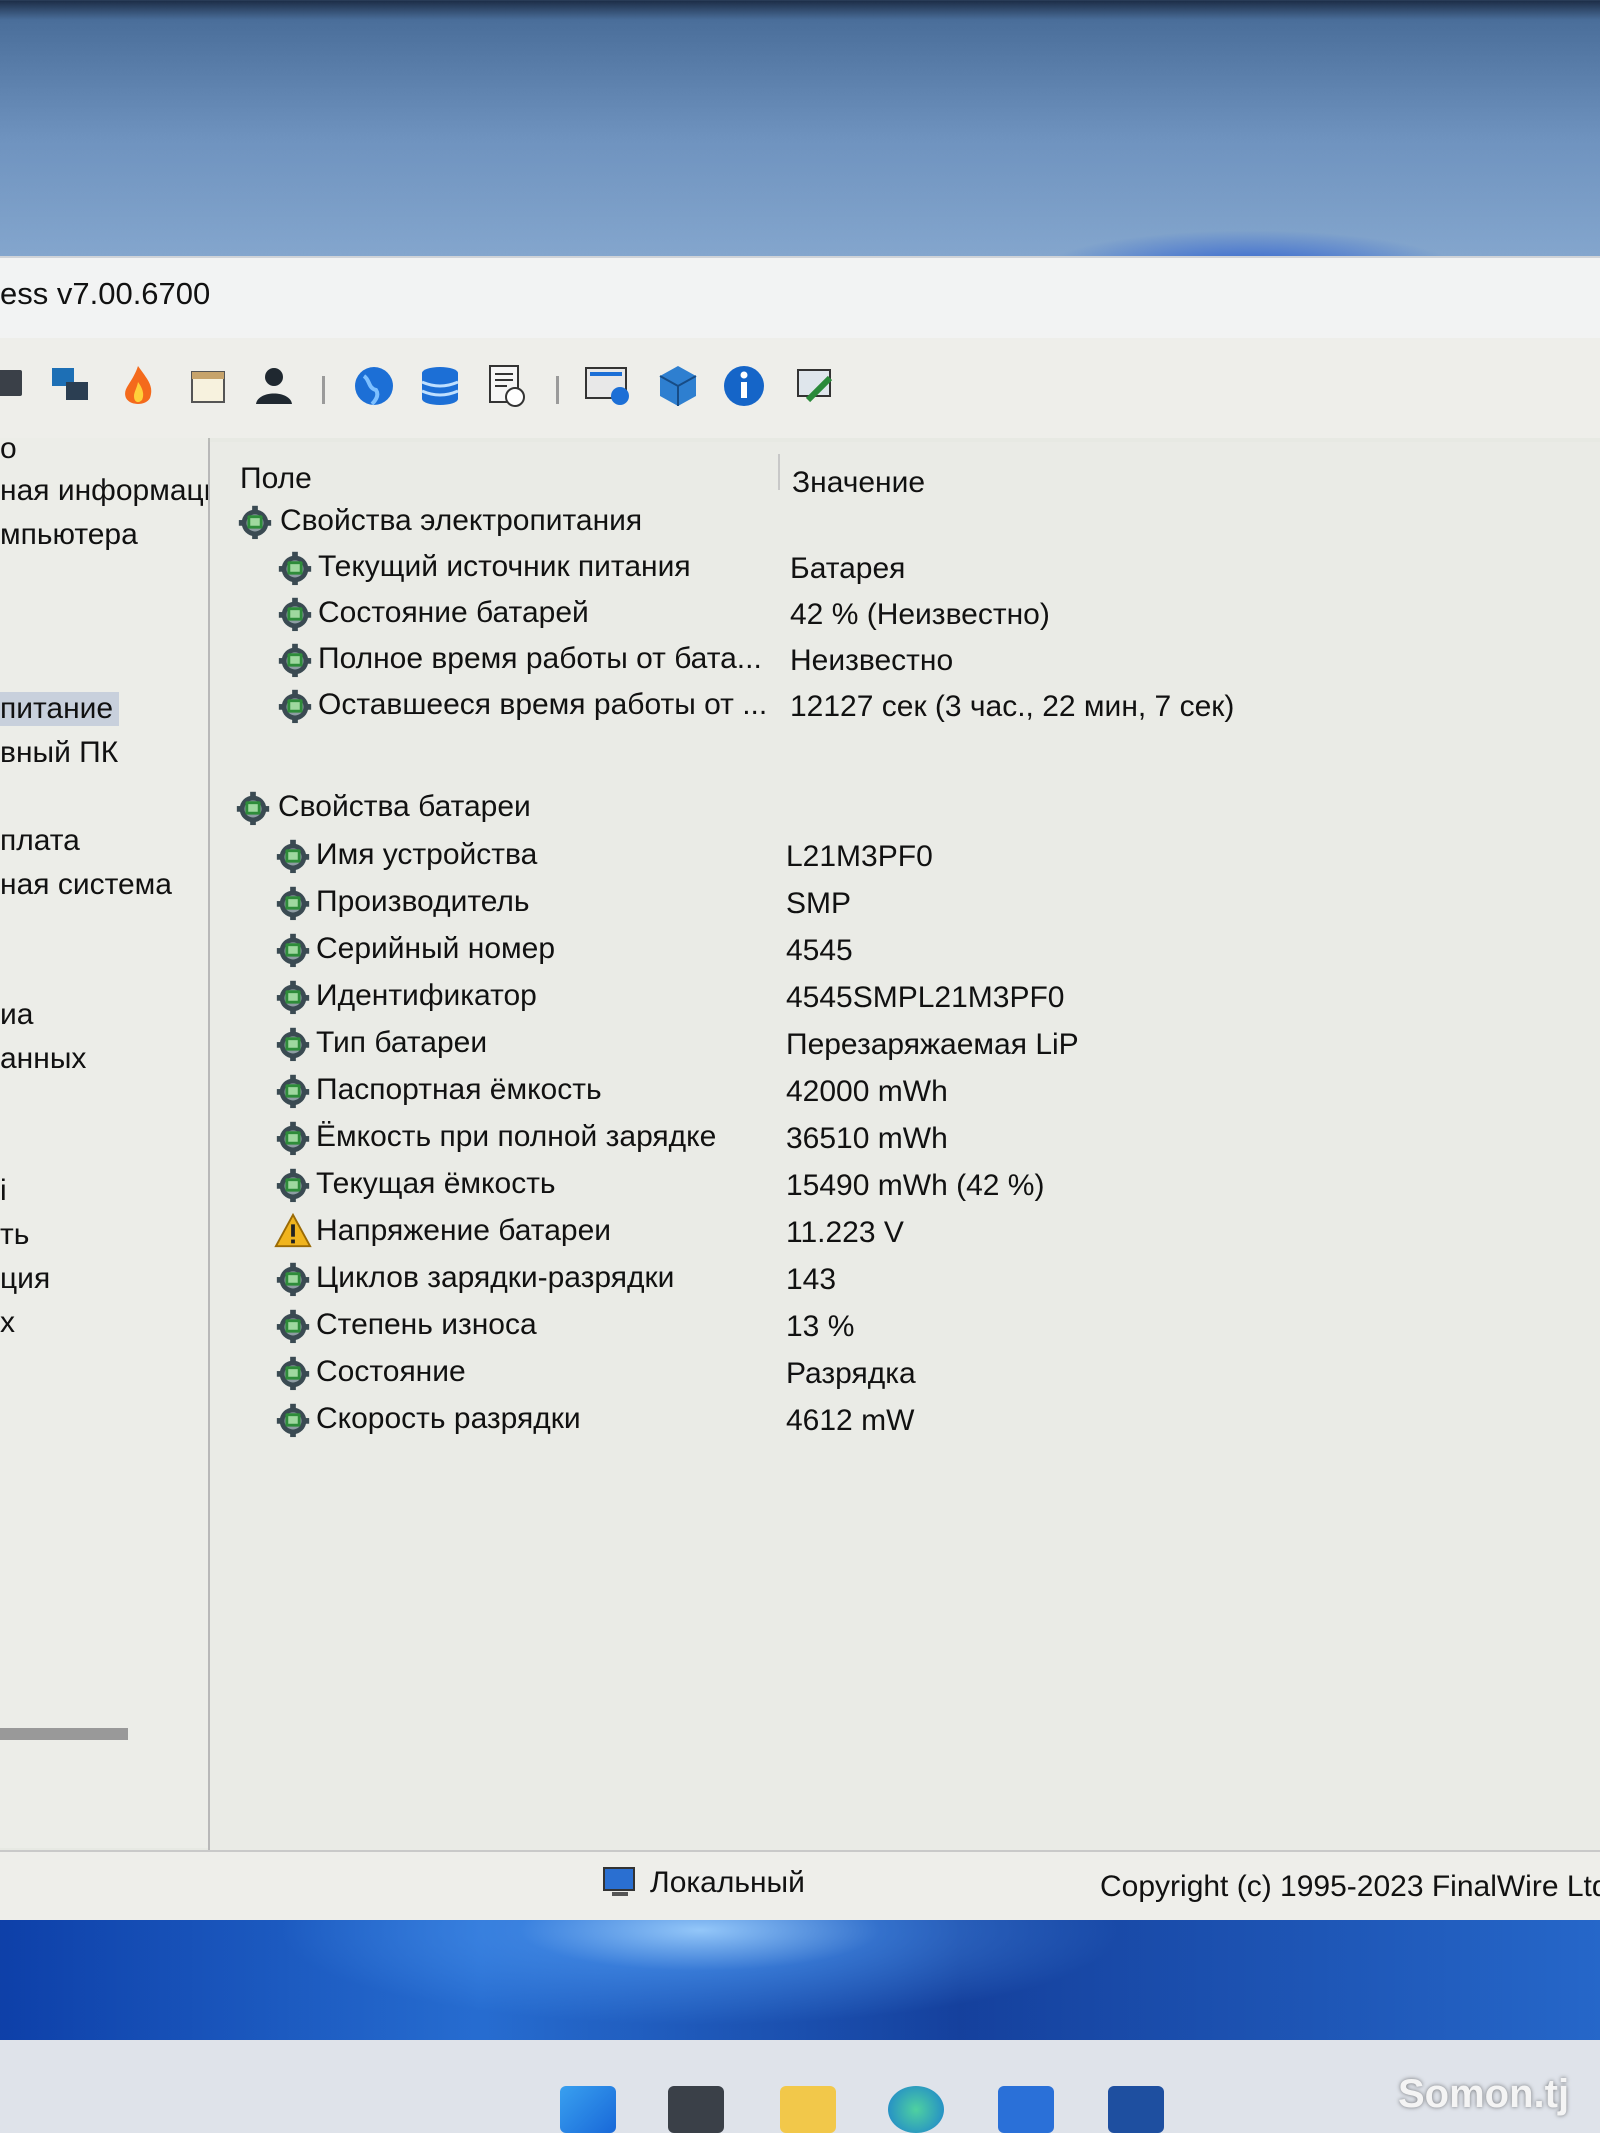 The image size is (1600, 2133). I want to click on sidebar-item-power: питание, so click(60, 709).